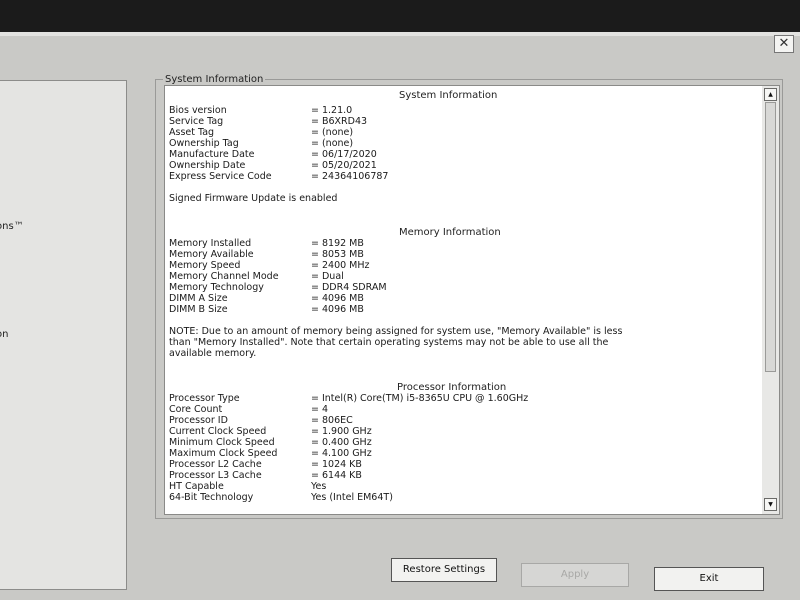  Describe the element at coordinates (253, 198) in the screenshot. I see `firmware-update-status: Signed Firmware Update is enabled` at that location.